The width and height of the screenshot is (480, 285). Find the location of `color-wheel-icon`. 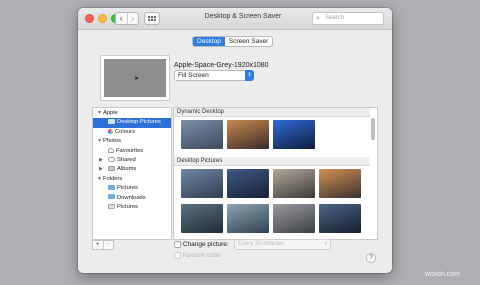

color-wheel-icon is located at coordinates (110, 131).